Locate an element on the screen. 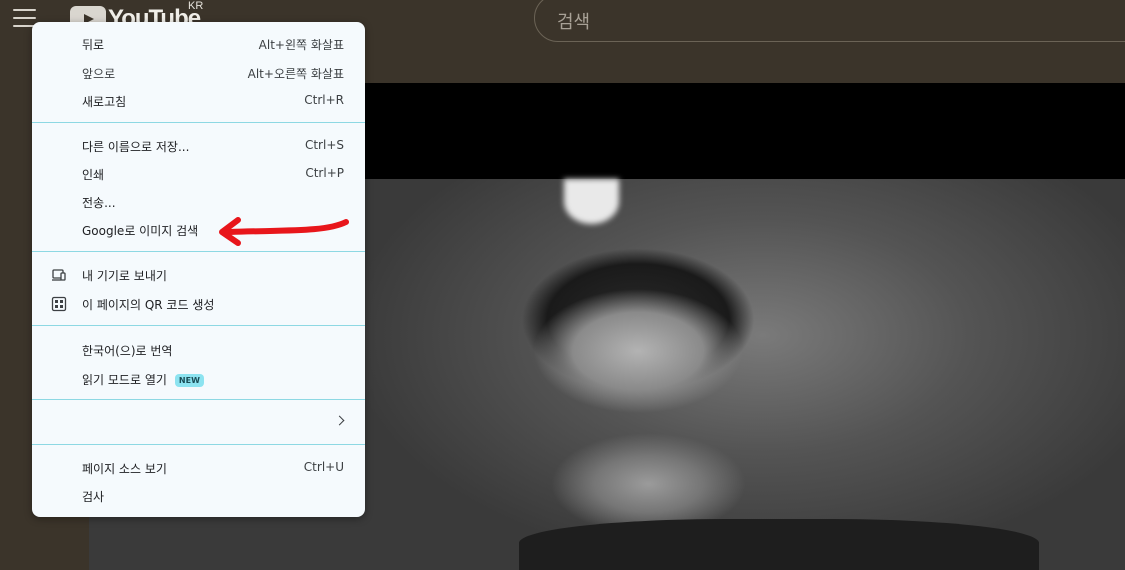 Image resolution: width=1125 pixels, height=570 pixels. menu-item-print: 인쇄 Ctrl+P is located at coordinates (198, 174).